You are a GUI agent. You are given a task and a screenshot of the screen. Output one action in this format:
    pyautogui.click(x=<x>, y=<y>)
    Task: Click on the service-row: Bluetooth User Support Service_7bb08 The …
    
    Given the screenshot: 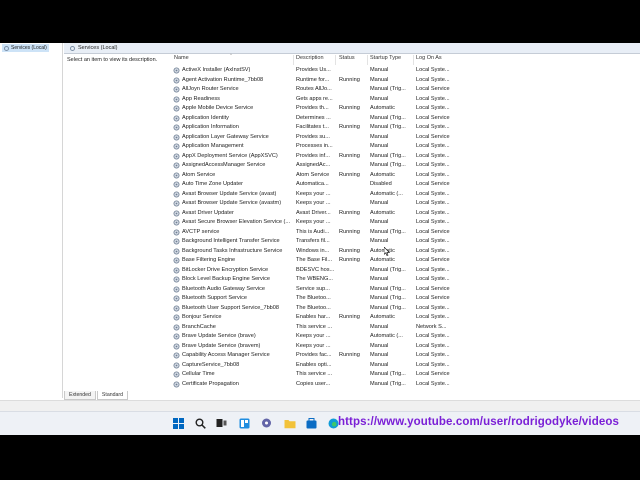 What is the action you would take?
    pyautogui.click(x=406, y=309)
    